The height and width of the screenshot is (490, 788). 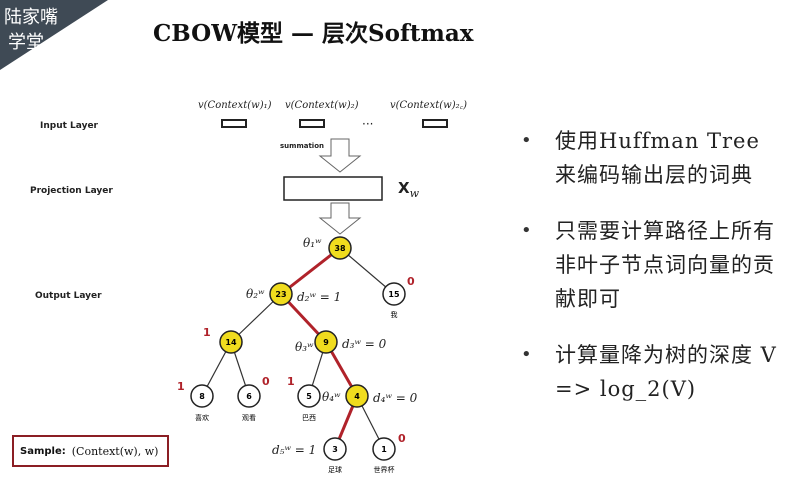 I want to click on tree-node-value: 9, so click(x=326, y=342).